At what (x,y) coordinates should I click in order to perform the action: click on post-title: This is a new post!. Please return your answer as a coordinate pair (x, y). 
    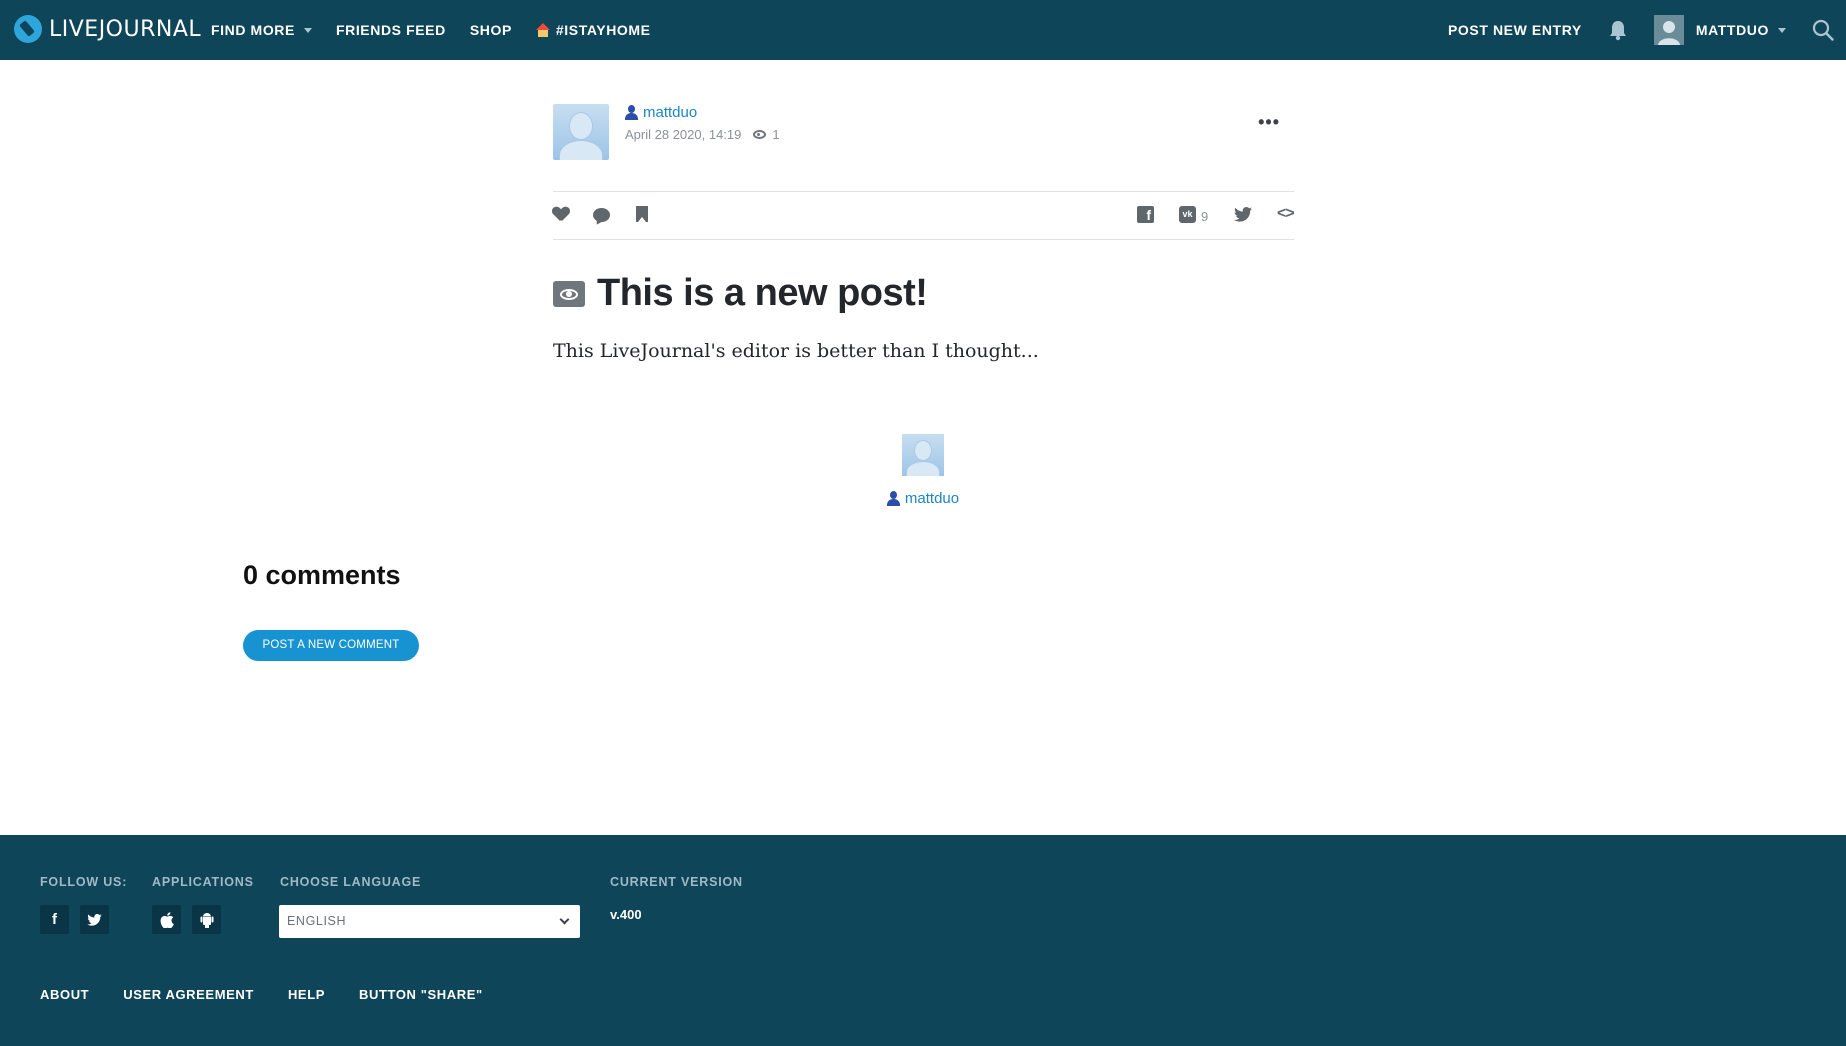
    Looking at the image, I should click on (762, 293).